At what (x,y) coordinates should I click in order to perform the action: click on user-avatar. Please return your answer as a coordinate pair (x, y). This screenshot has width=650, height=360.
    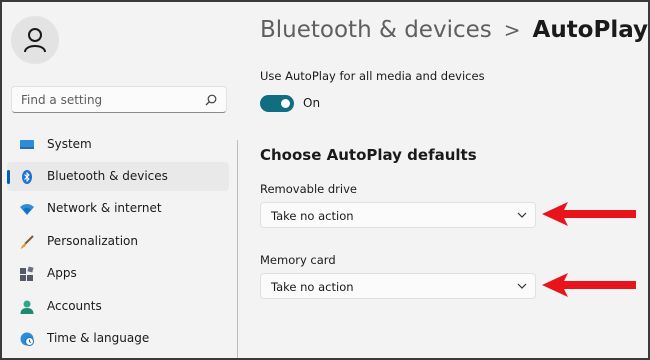
    Looking at the image, I should click on (35, 40).